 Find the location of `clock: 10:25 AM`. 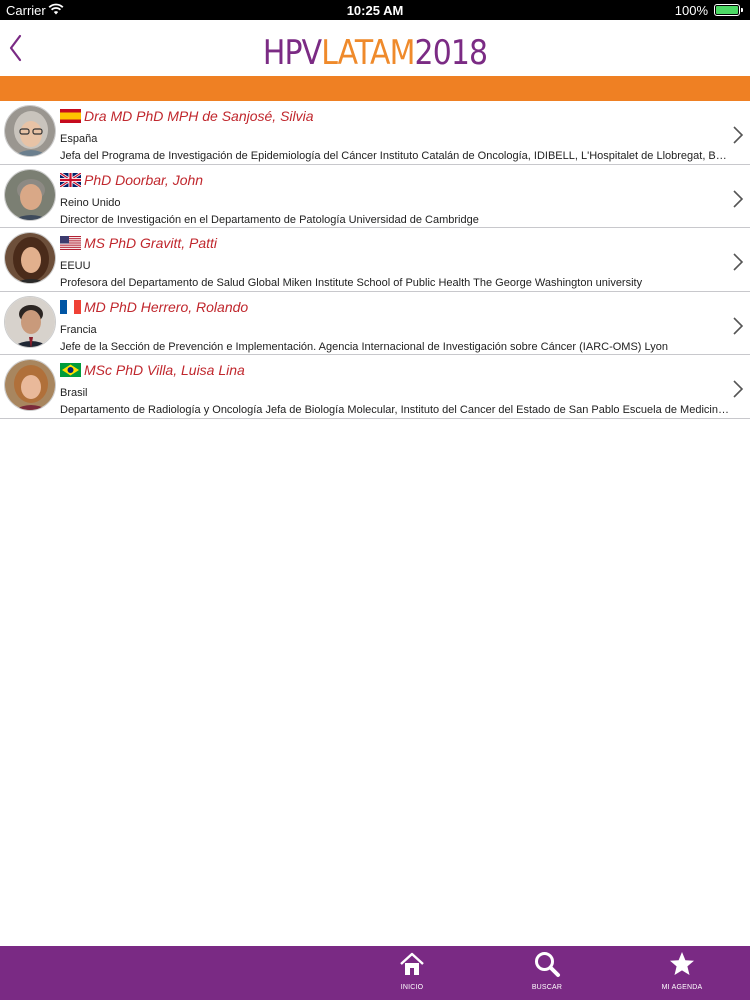

clock: 10:25 AM is located at coordinates (375, 10).